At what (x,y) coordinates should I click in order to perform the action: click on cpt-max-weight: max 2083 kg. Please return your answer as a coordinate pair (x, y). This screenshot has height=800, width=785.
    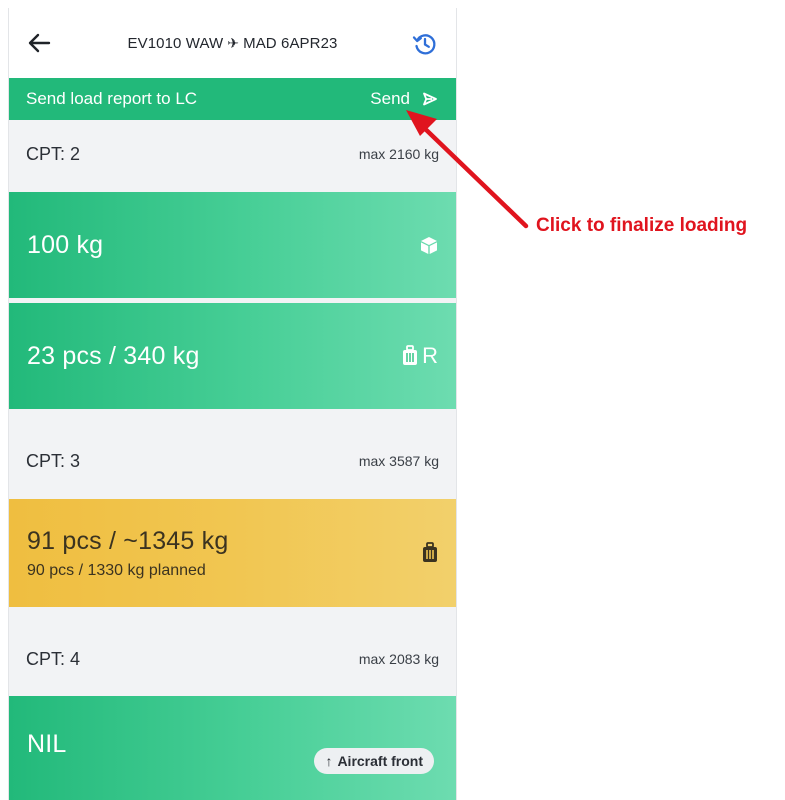
    Looking at the image, I should click on (398, 659).